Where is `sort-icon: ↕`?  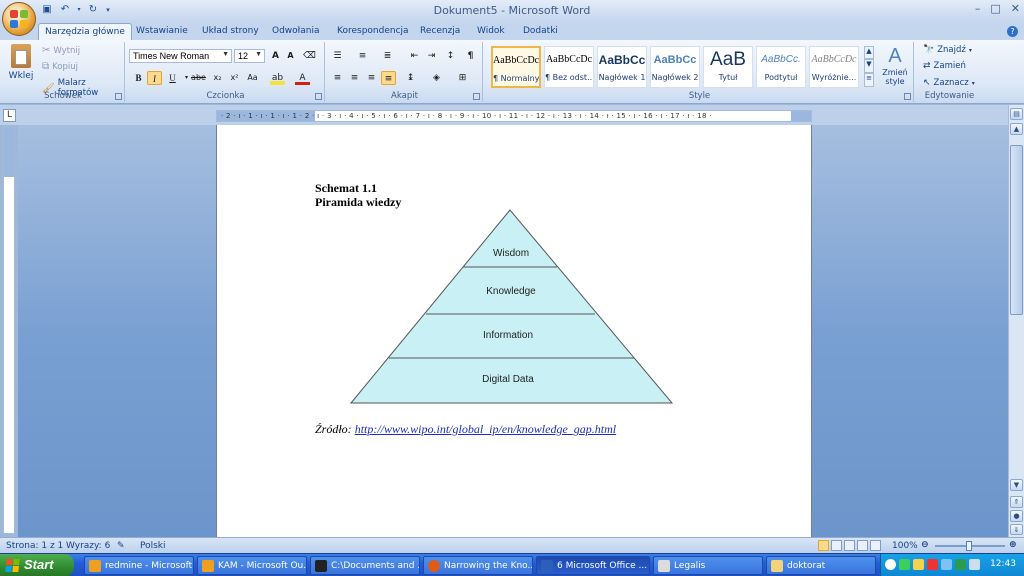 sort-icon: ↕ is located at coordinates (450, 56).